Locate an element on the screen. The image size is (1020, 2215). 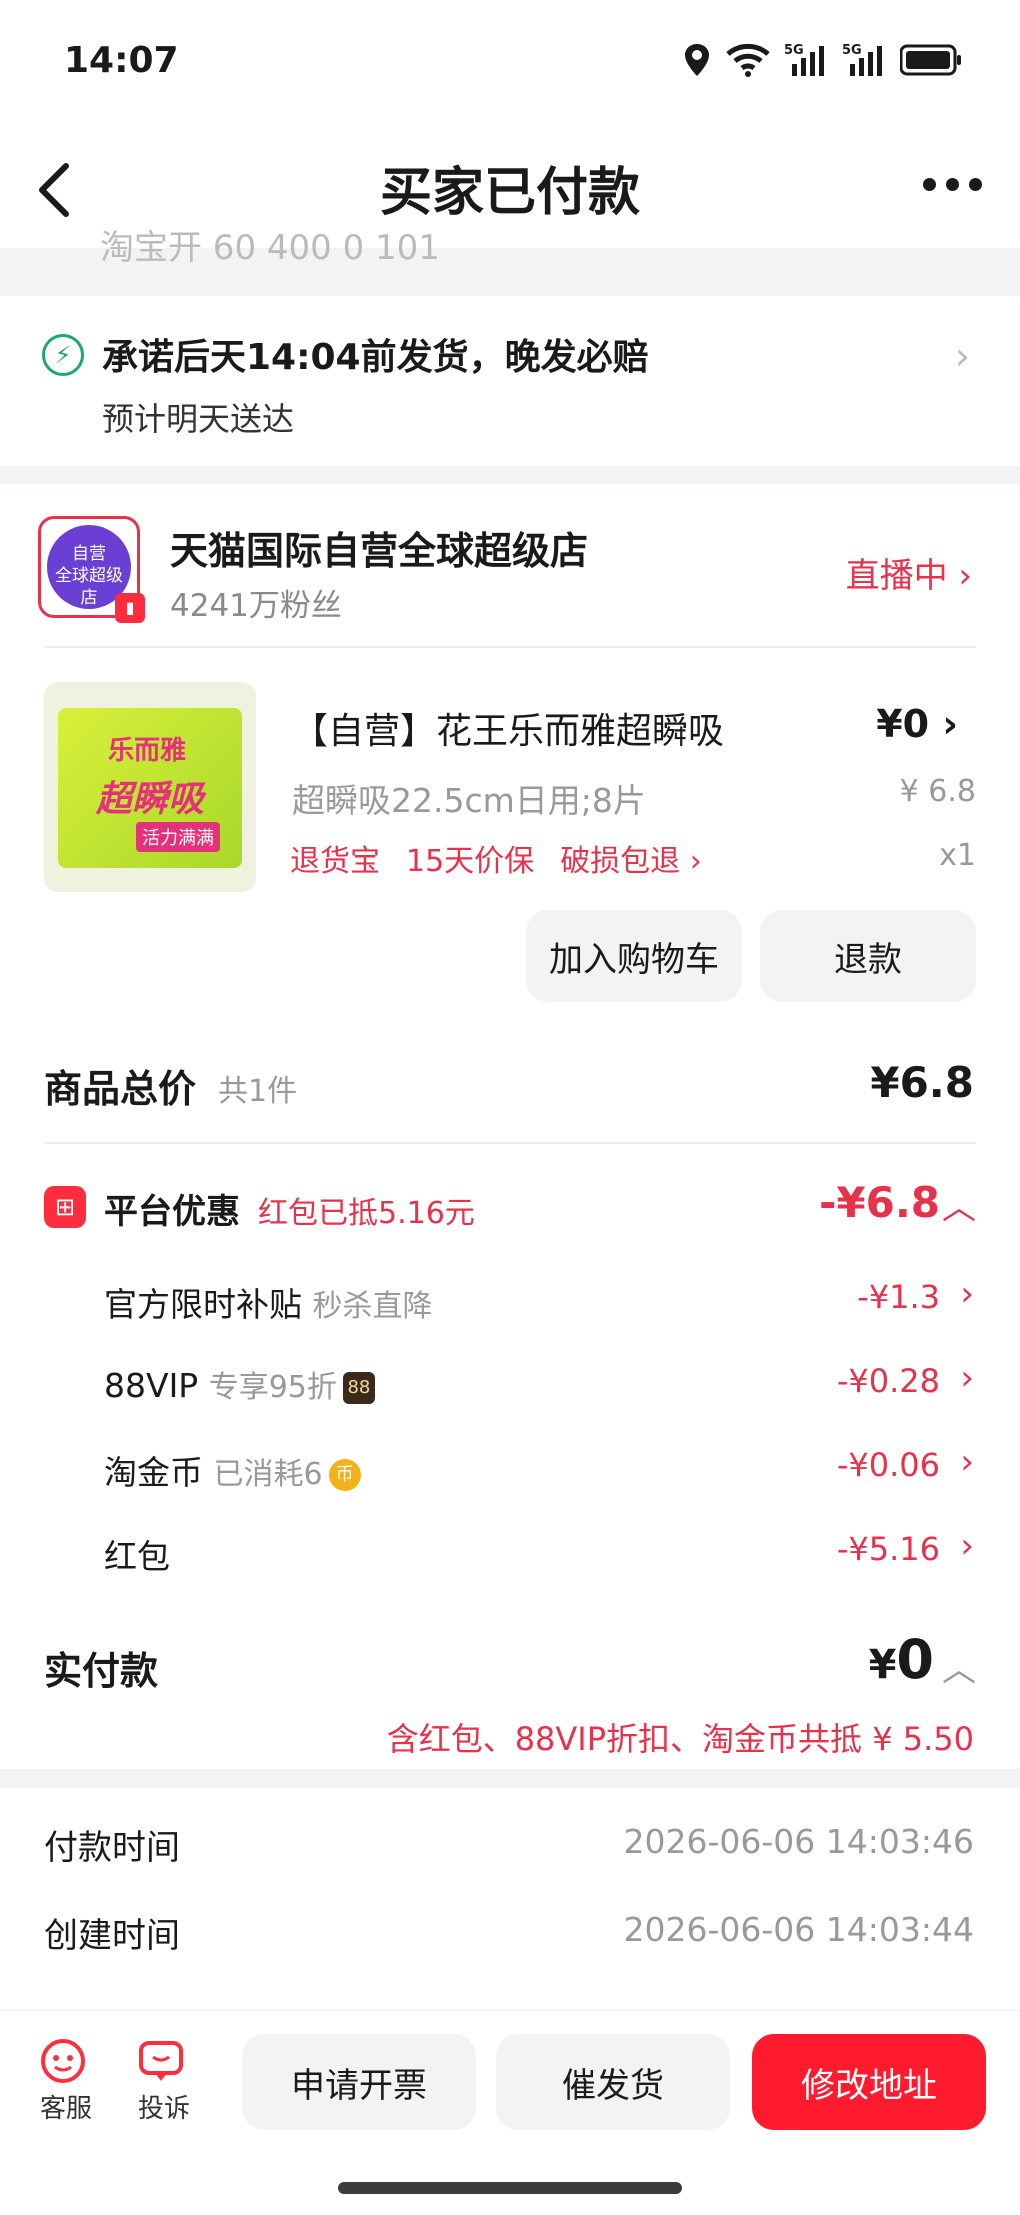
service-label: 客服 is located at coordinates (65, 2109).